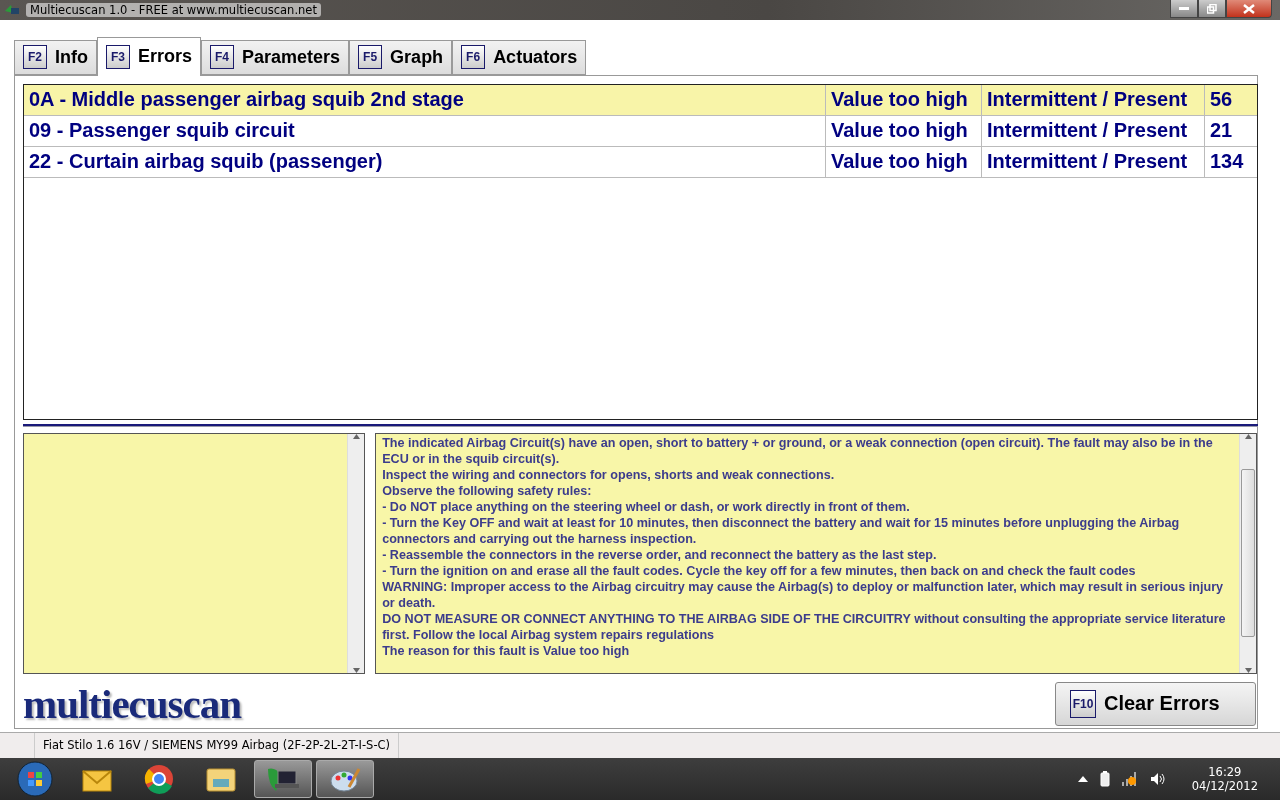  Describe the element at coordinates (609, 474) in the screenshot. I see `description-text: Inspect the wiring and connectors for opens, shorts and weak connections.` at that location.